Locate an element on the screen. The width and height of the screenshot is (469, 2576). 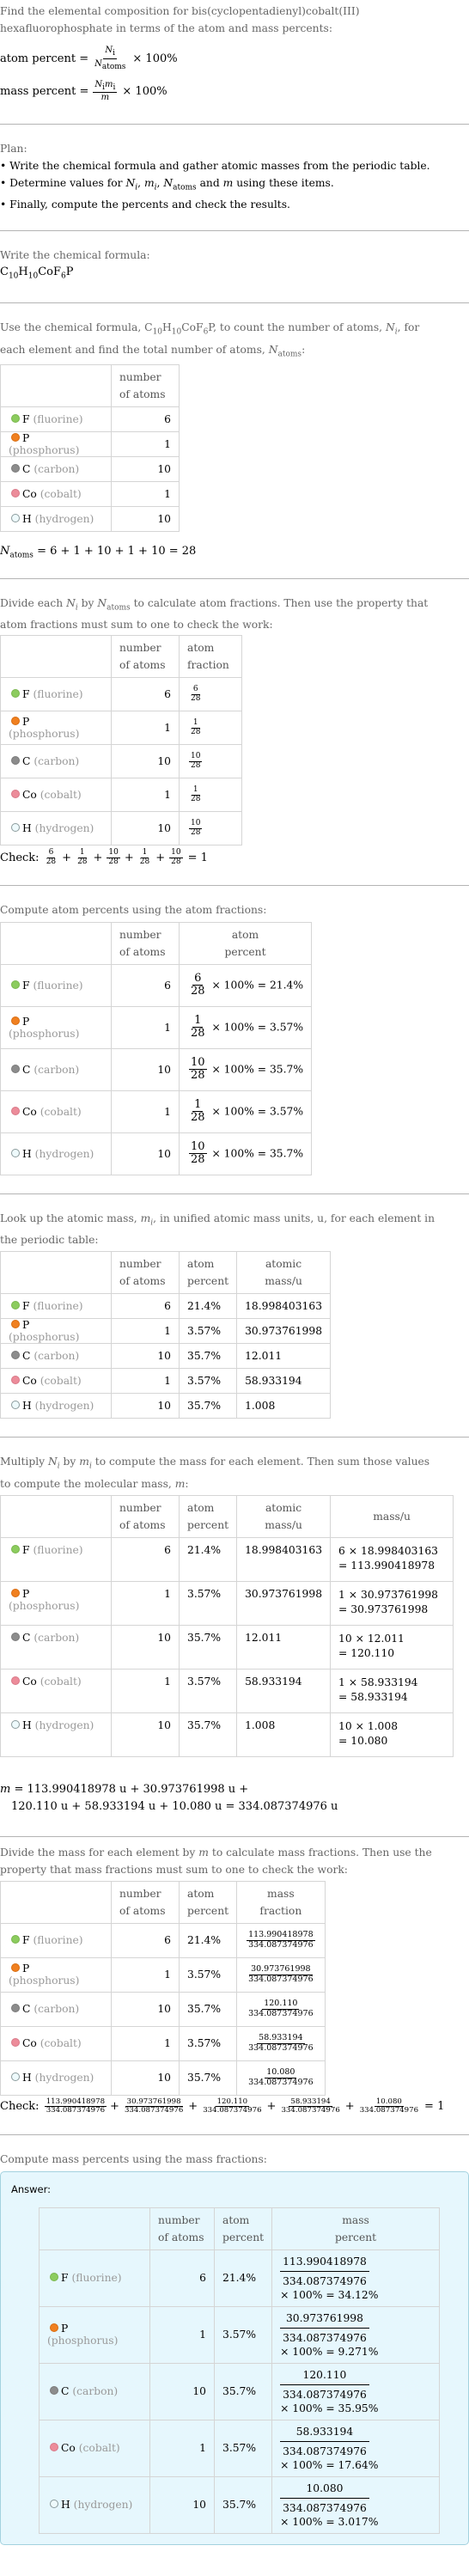
atom-percent-calc: 6 28 × 100% = 21.4% is located at coordinates (246, 985).